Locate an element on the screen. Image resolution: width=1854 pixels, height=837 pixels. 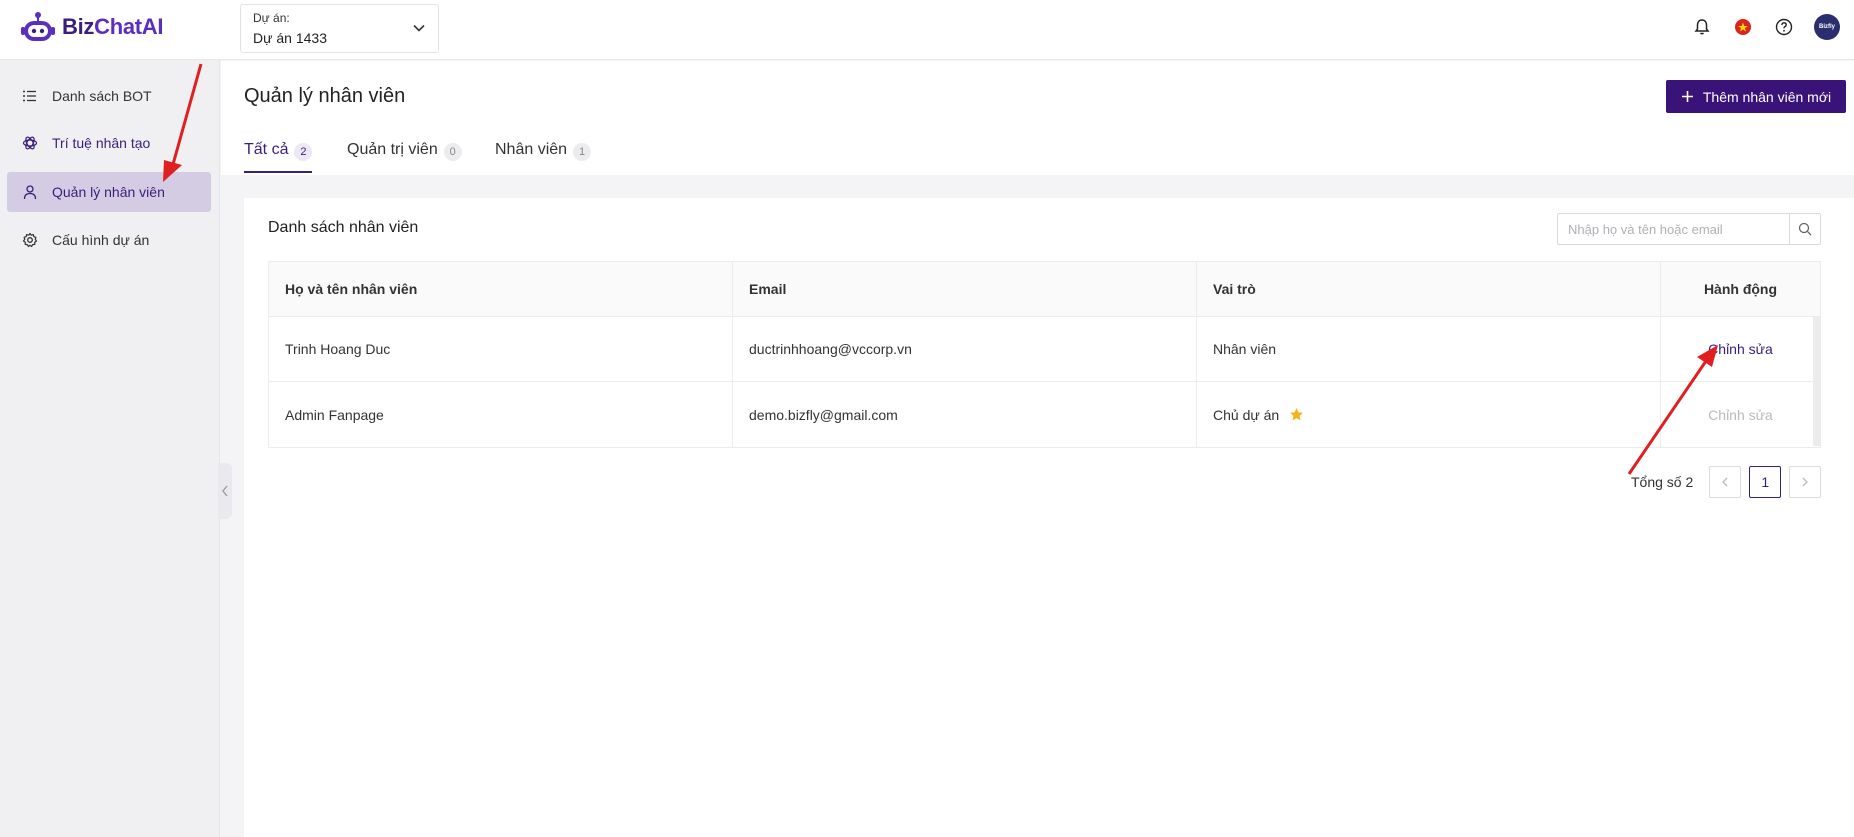
staff-role-cell: Chủ dự án is located at coordinates (1429, 414).